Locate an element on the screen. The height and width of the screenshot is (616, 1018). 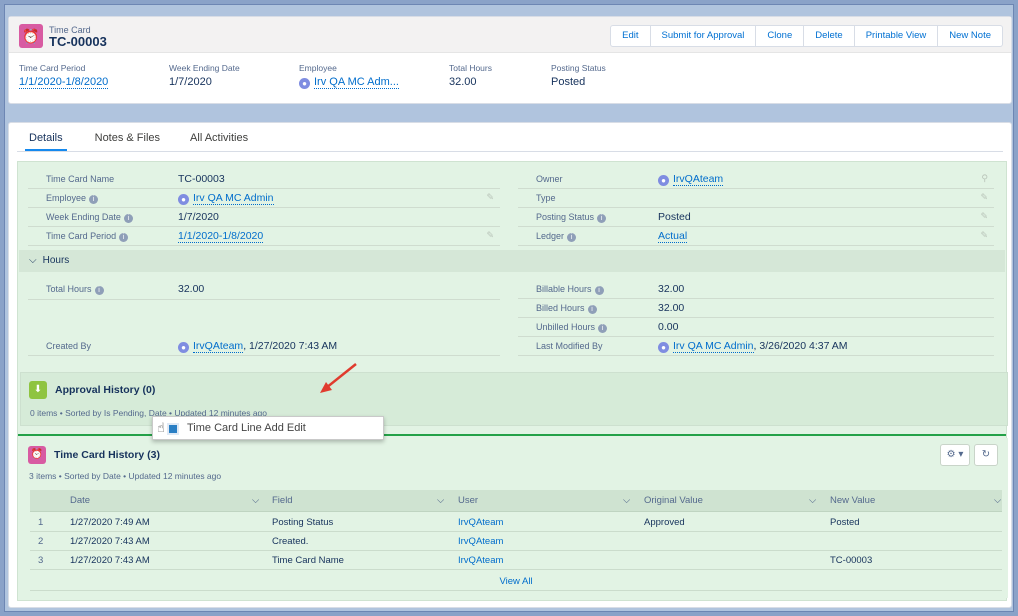
tab-details: Details is located at coordinates (47, 140).